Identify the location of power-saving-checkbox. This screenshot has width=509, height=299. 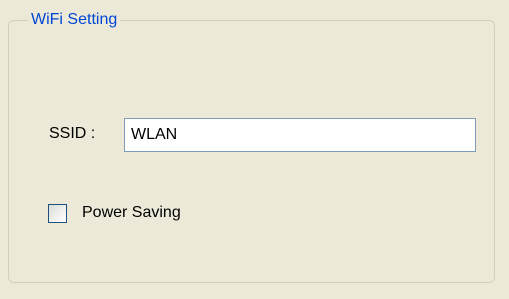
(57, 213).